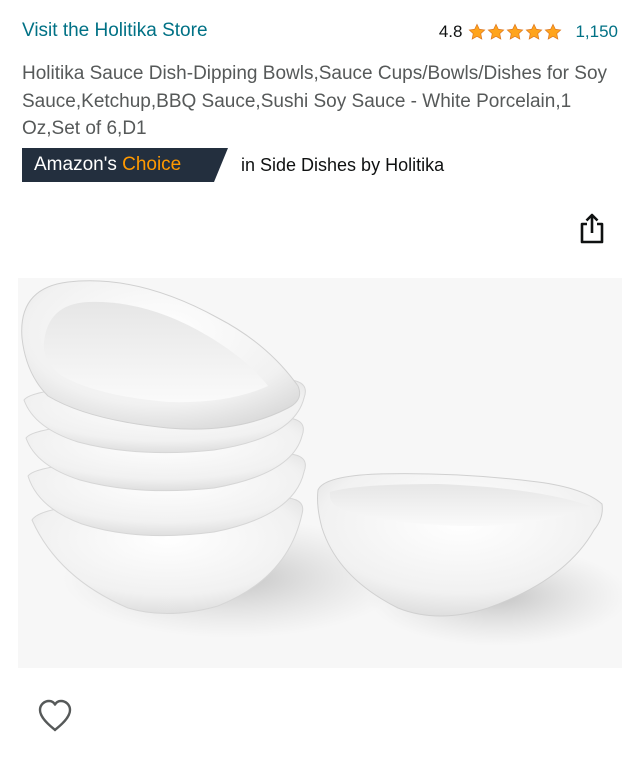  I want to click on rating-value: 4.8, so click(450, 31).